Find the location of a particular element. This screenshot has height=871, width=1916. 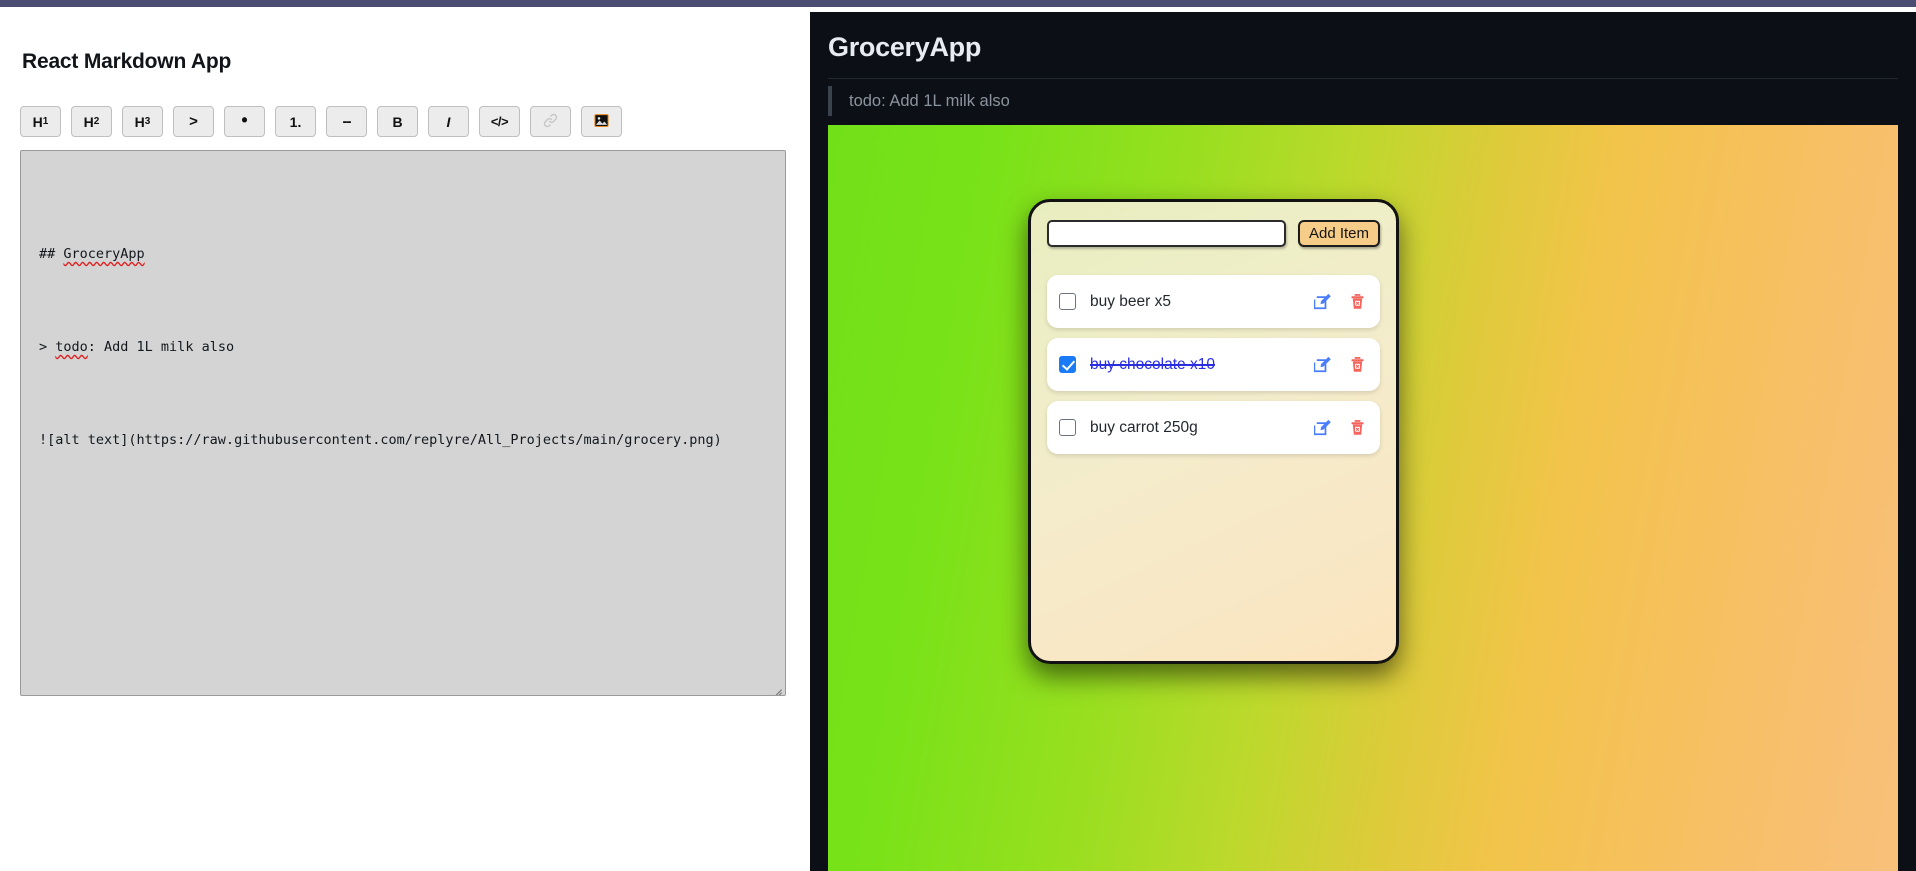

toolbar-button-heading-3: H3 is located at coordinates (142, 121).